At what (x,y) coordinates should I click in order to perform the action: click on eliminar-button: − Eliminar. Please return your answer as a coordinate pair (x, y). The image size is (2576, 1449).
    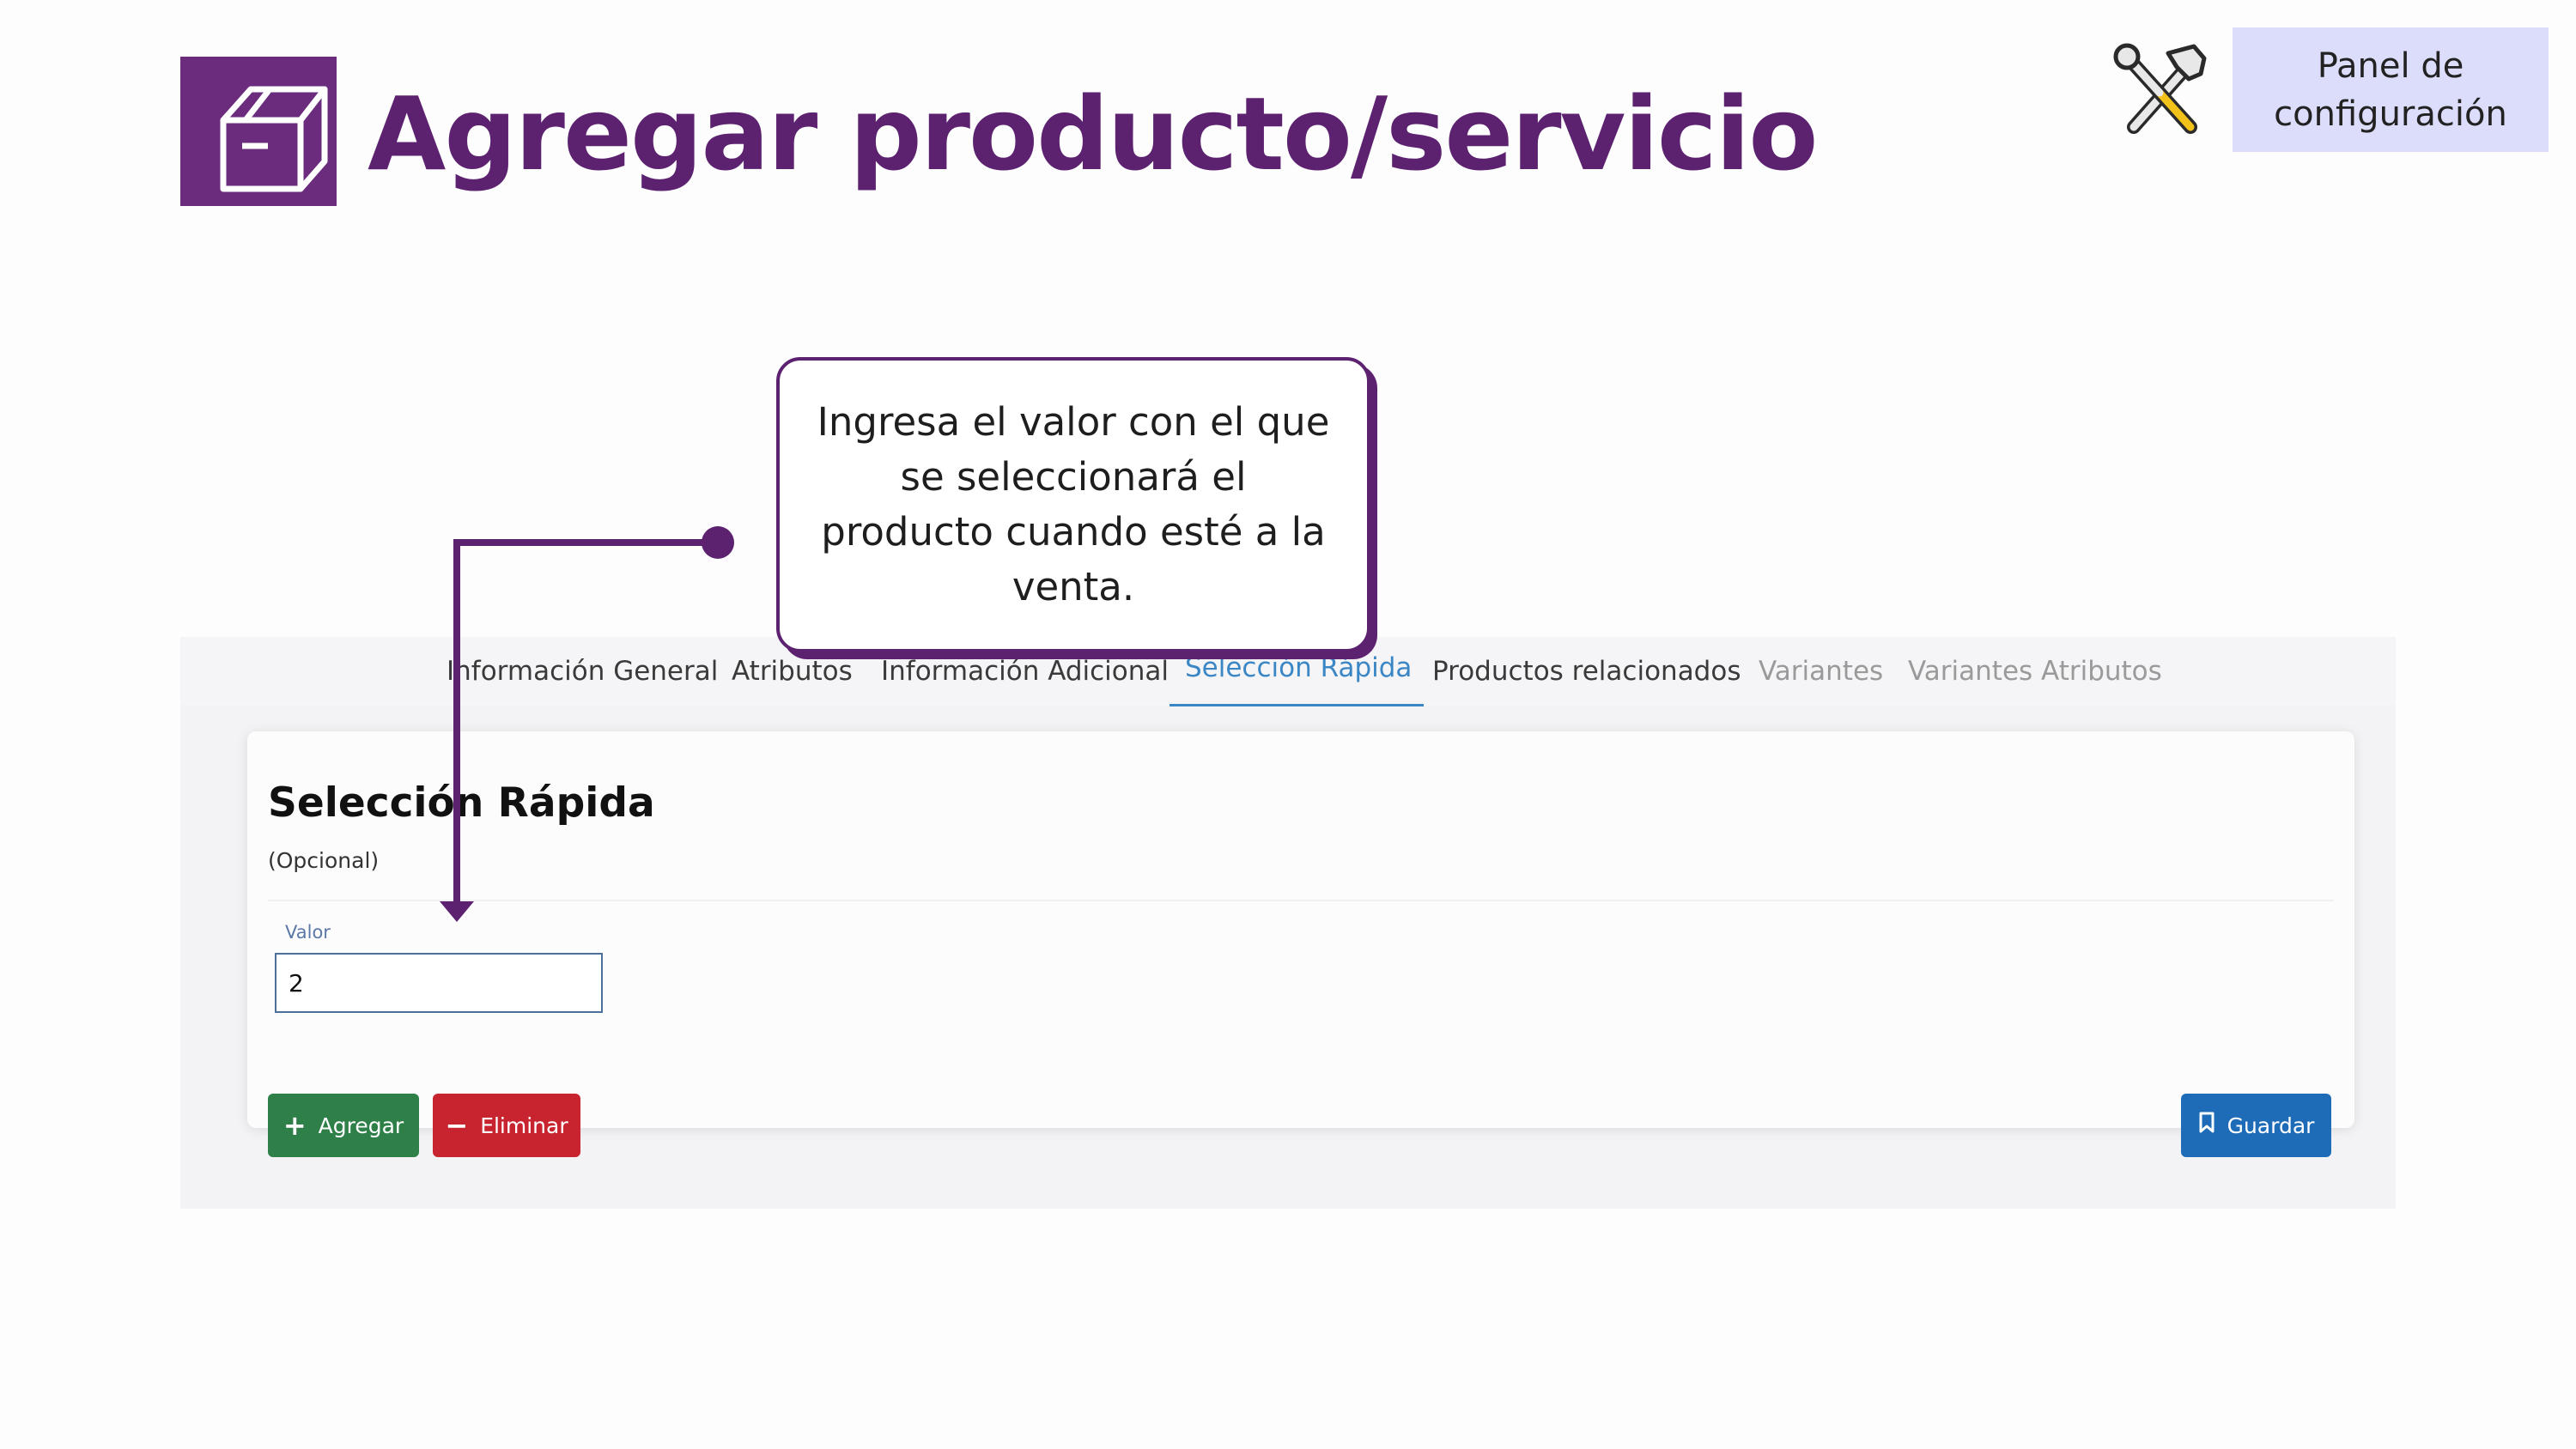
    Looking at the image, I should click on (507, 1125).